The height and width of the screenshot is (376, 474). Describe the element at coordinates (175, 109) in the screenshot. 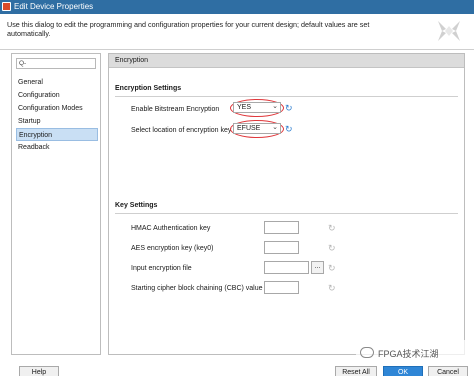

I see `enable-encryption-label: Enable Bitstream Encryption` at that location.